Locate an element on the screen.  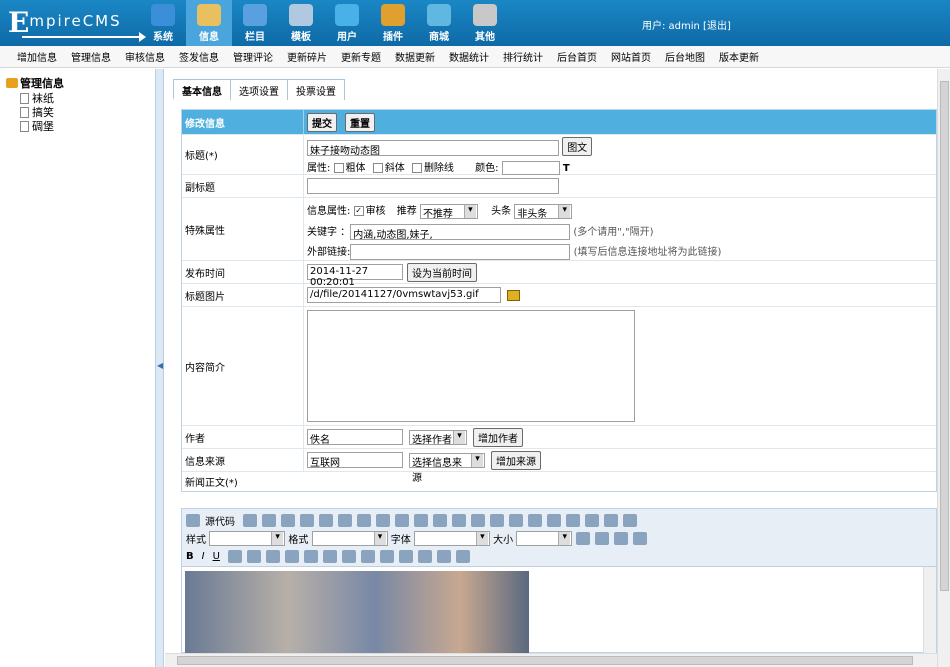
menu-item: 审核信息 is located at coordinates (145, 56).